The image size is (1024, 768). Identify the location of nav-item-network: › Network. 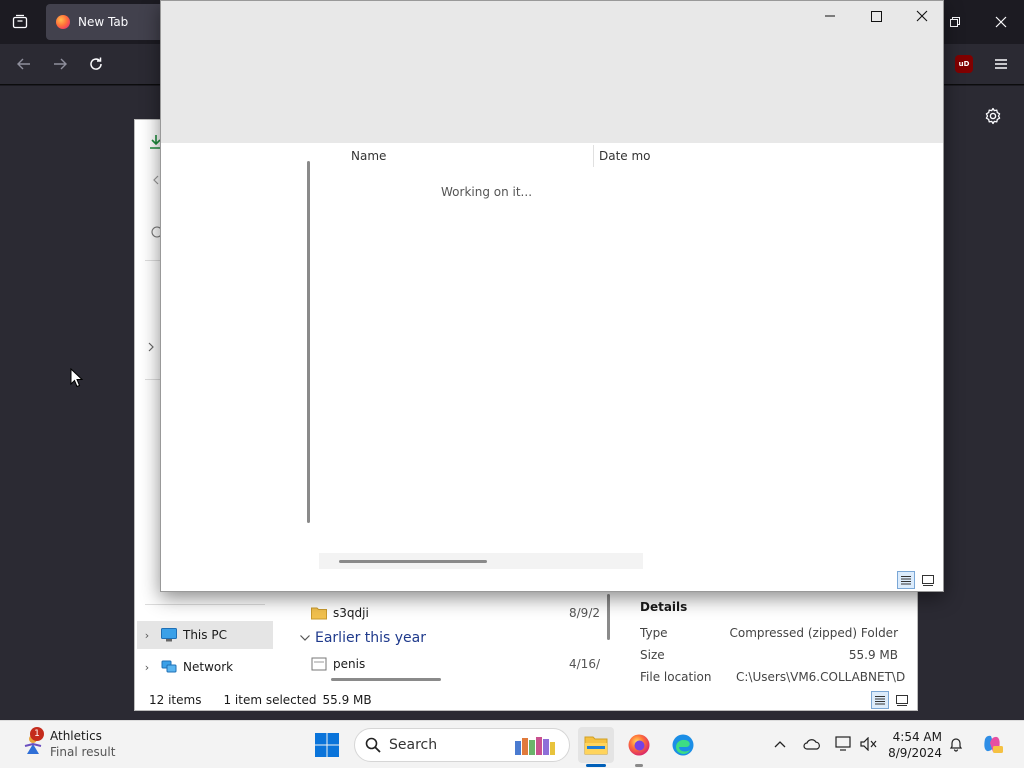
(205, 667).